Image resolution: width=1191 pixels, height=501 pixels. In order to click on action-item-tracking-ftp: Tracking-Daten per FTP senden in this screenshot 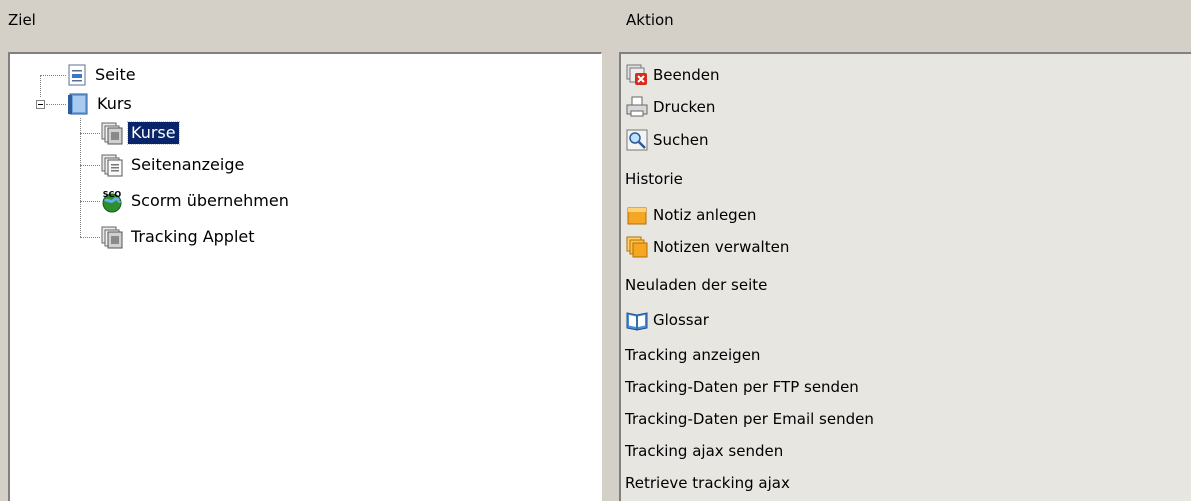, I will do `click(742, 387)`.